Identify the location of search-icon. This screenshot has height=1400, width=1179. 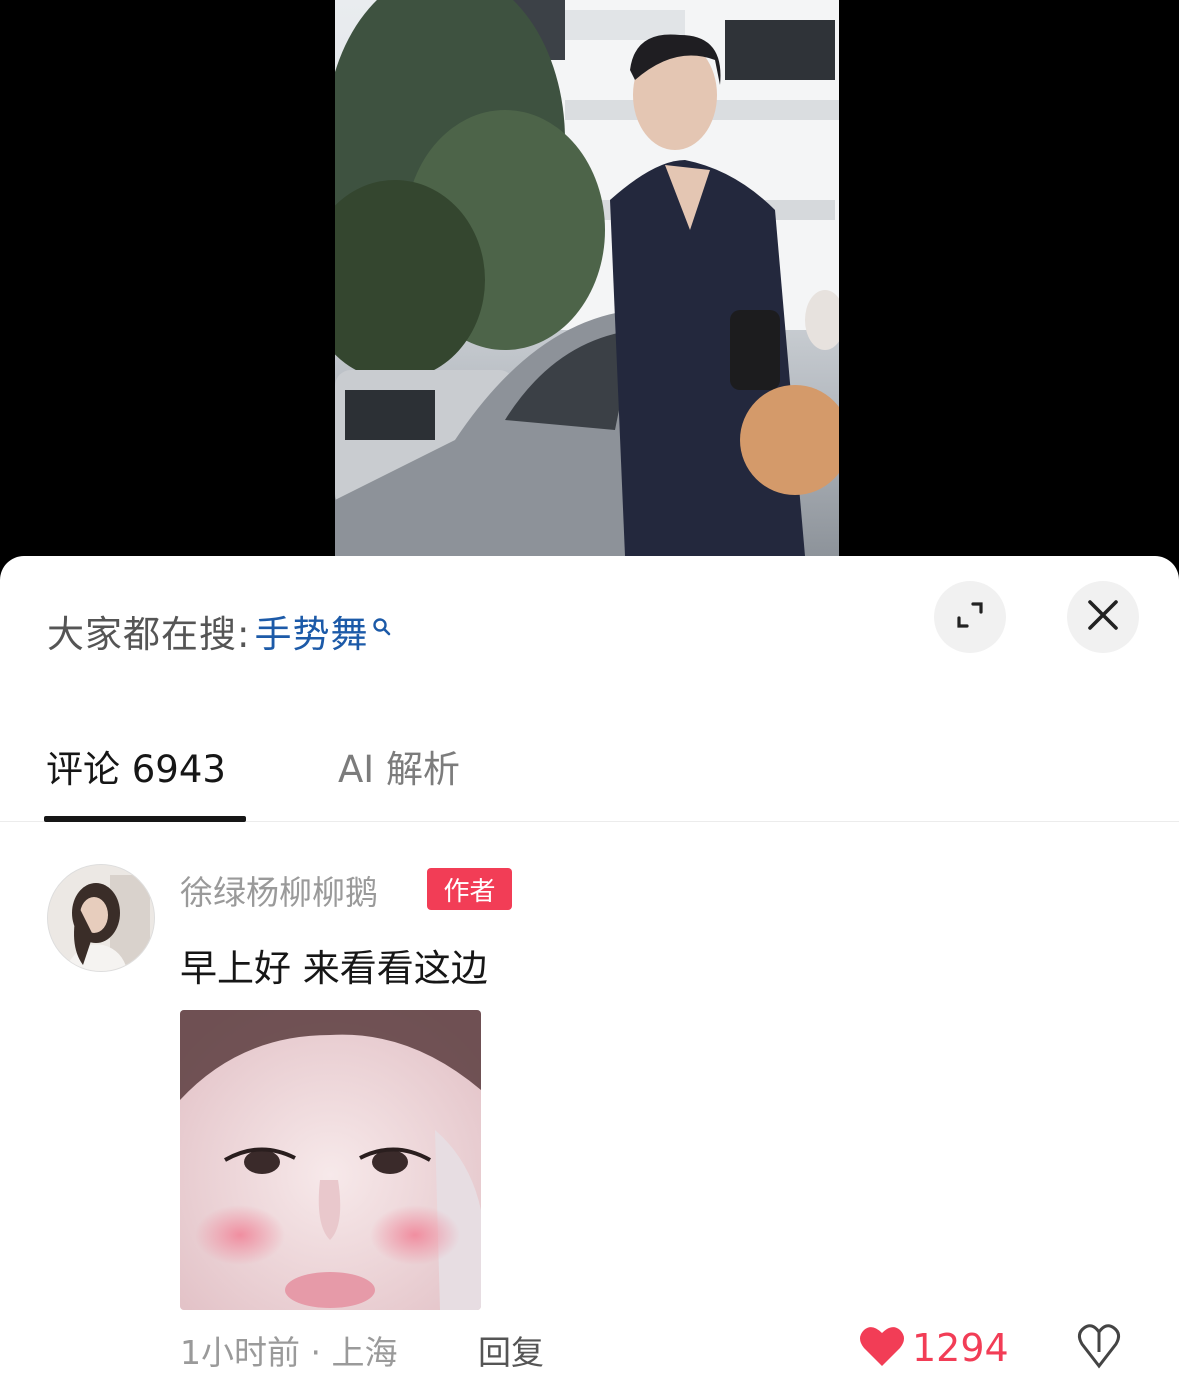
(382, 624).